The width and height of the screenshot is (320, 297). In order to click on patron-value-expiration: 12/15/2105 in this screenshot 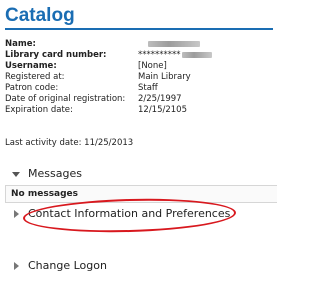, I will do `click(162, 110)`.